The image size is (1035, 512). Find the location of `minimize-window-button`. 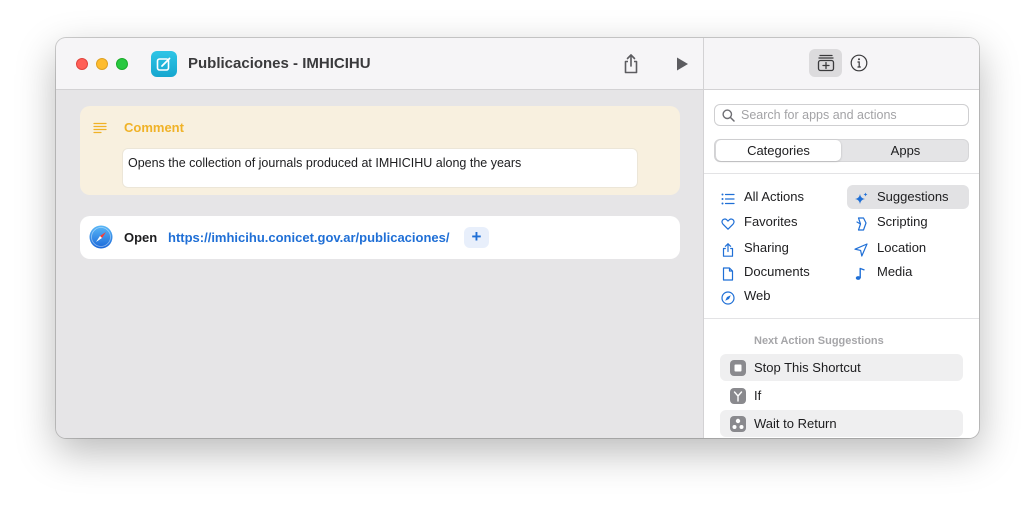

minimize-window-button is located at coordinates (102, 64).